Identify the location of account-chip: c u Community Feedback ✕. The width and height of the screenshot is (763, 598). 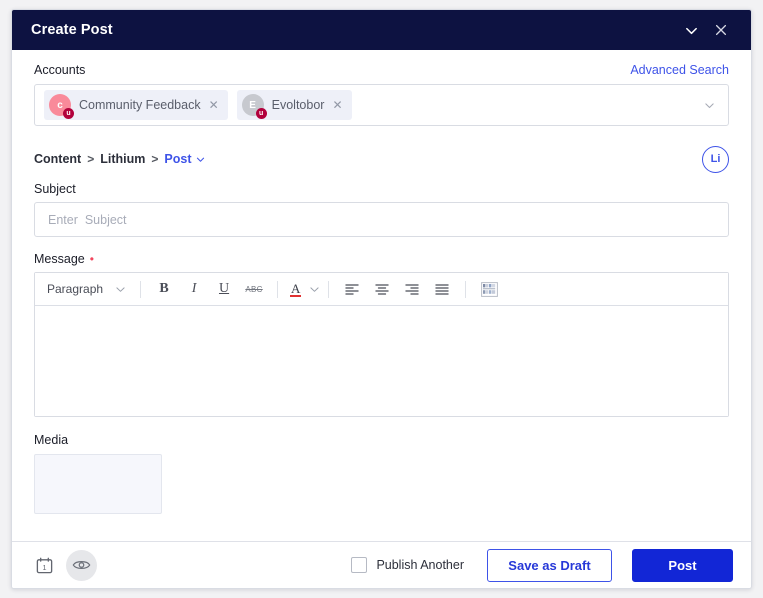
(136, 105).